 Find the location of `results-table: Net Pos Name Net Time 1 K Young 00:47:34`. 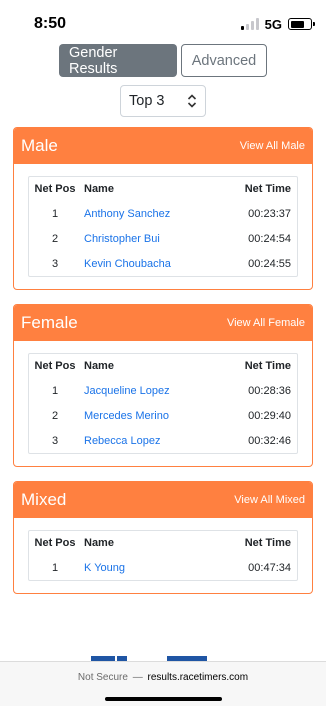

results-table: Net Pos Name Net Time 1 K Young 00:47:34 is located at coordinates (163, 555).